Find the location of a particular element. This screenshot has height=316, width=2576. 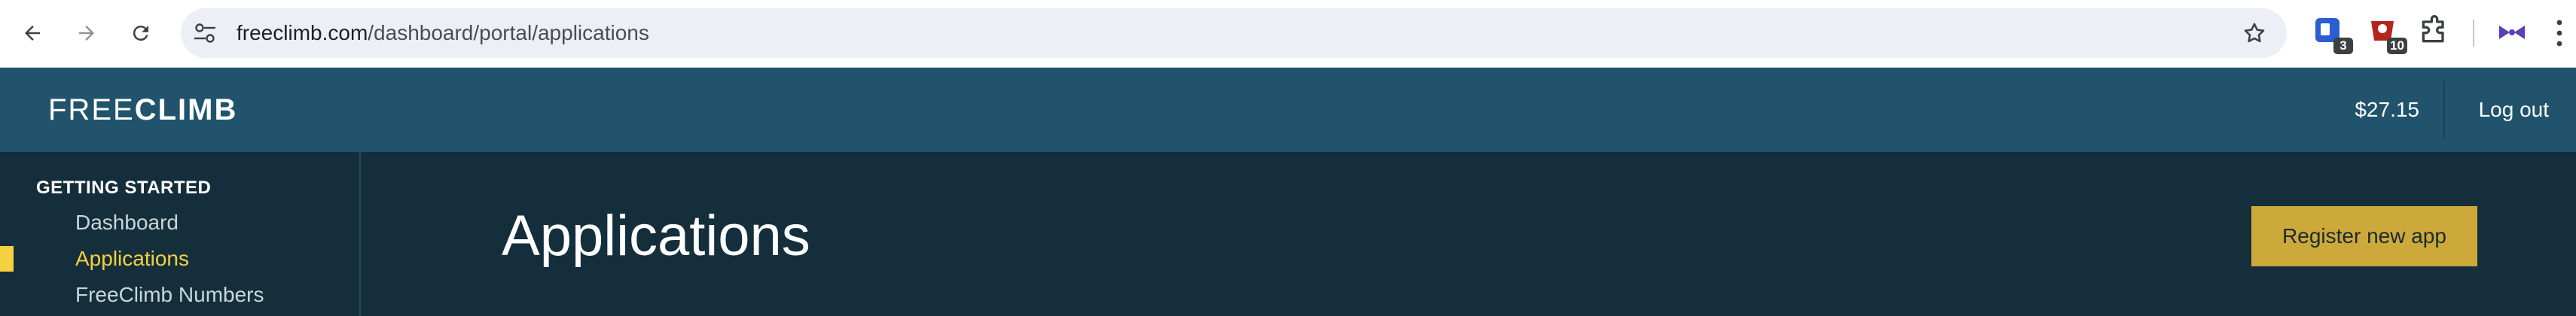

sidebar-item-applications: Applications is located at coordinates (132, 259).